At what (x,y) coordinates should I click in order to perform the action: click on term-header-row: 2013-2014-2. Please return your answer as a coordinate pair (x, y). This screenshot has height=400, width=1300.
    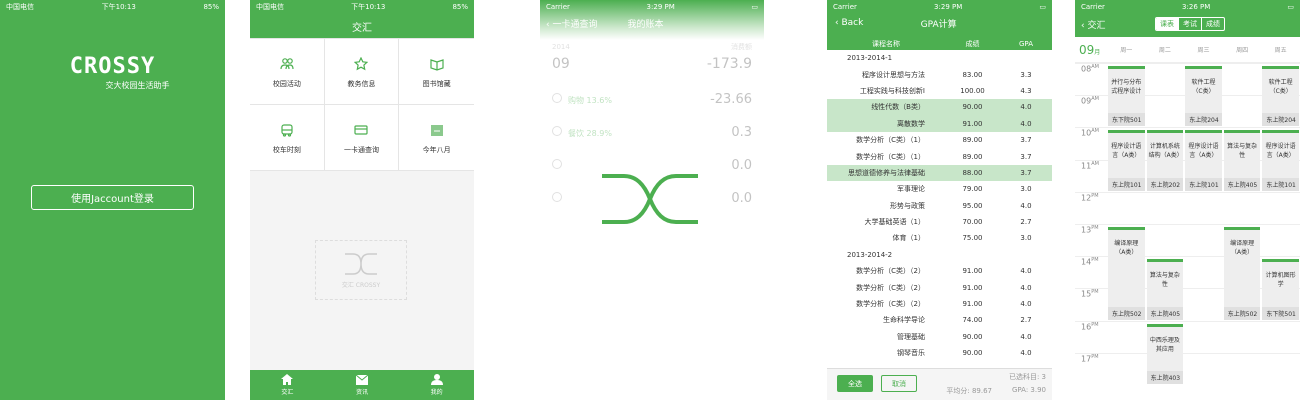
    Looking at the image, I should click on (939, 255).